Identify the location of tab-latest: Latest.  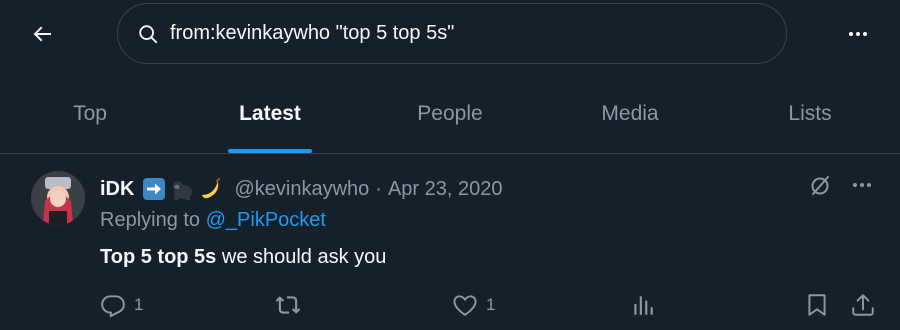
(270, 118).